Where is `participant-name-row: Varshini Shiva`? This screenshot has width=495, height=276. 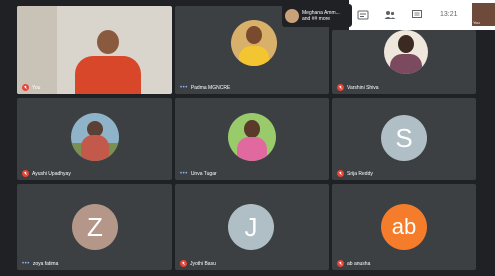 participant-name-row: Varshini Shiva is located at coordinates (358, 87).